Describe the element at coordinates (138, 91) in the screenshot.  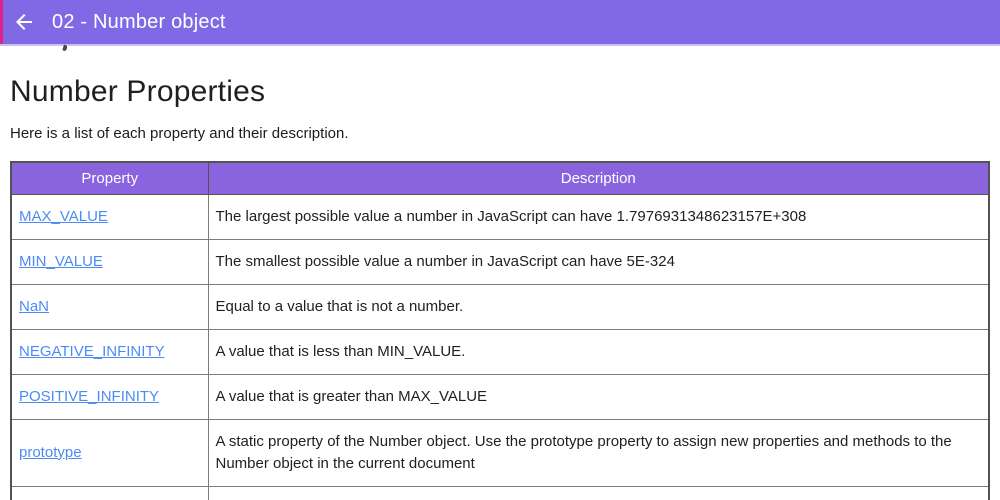
I see `page-title: Number Properties` at that location.